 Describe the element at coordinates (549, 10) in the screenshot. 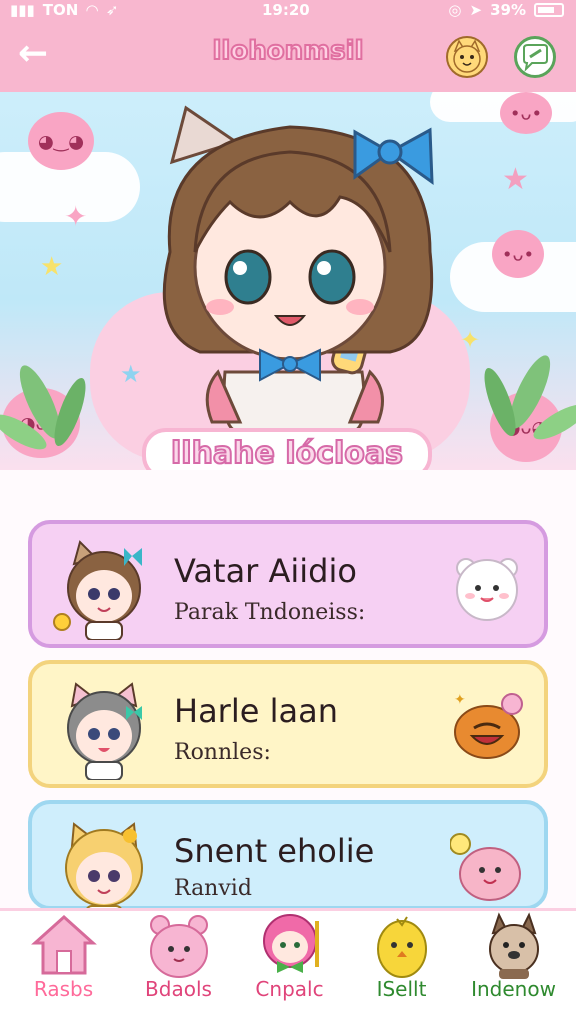

I see `battery-icon` at that location.